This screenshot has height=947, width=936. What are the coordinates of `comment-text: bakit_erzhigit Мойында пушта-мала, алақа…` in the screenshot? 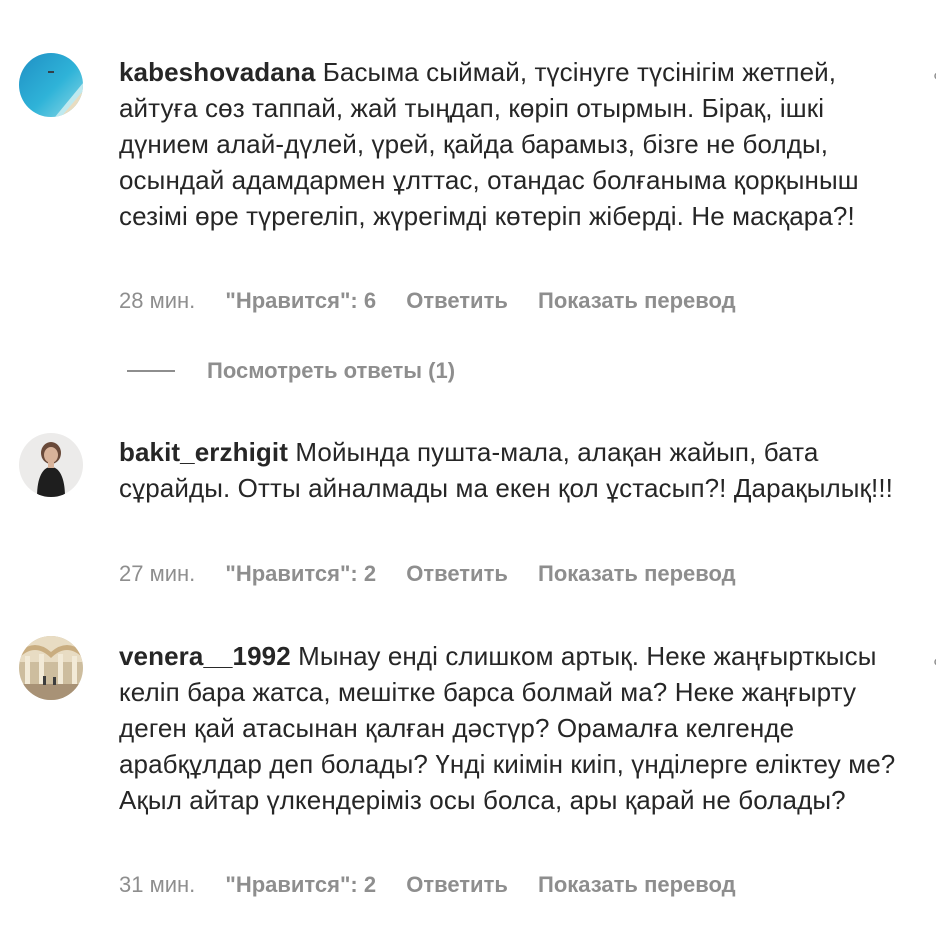 It's located at (519, 470).